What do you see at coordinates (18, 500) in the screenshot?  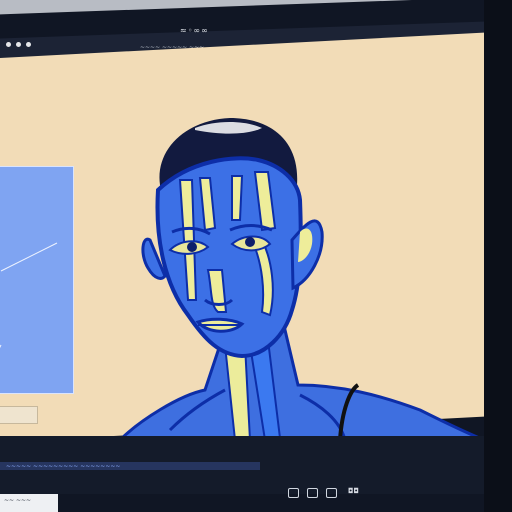 I see `taskbar-text: ~~ ~~~` at bounding box center [18, 500].